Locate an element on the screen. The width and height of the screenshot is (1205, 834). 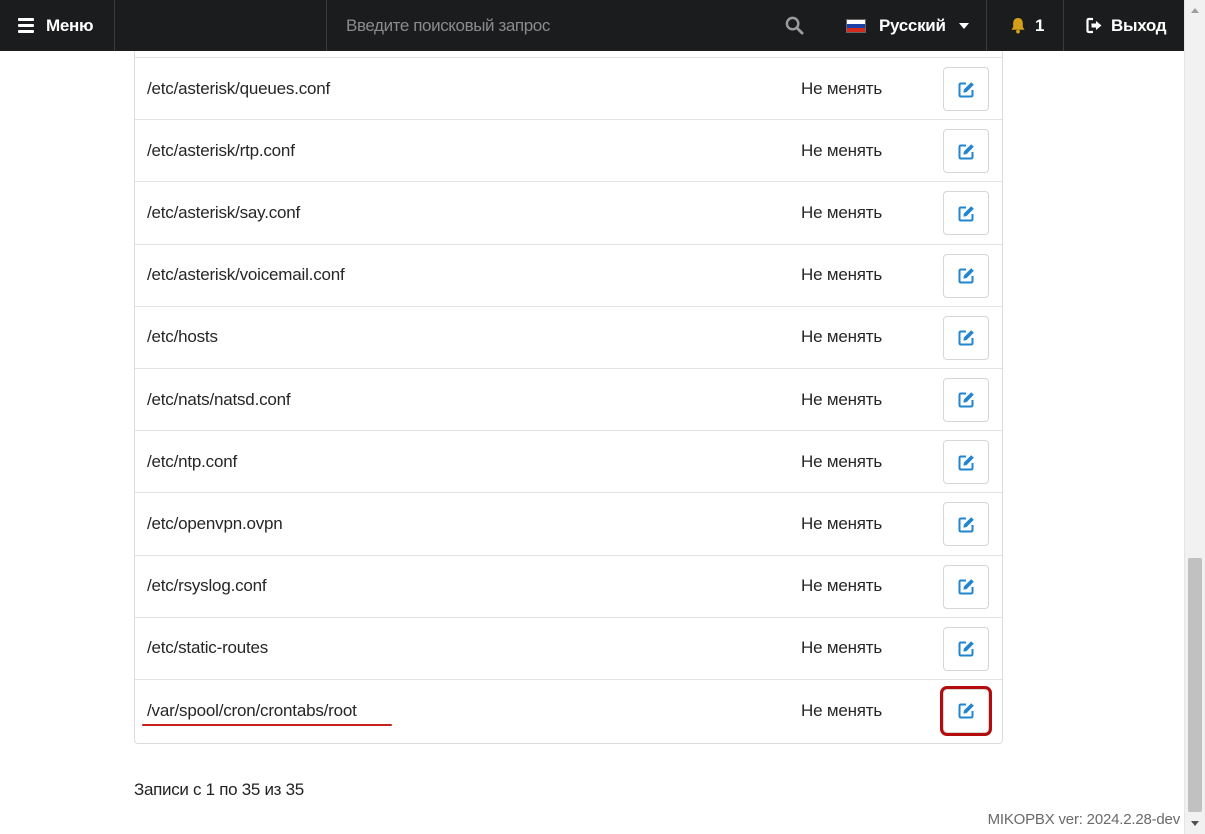
top-navbar: Меню Русский 1 is located at coordinates (592, 25).